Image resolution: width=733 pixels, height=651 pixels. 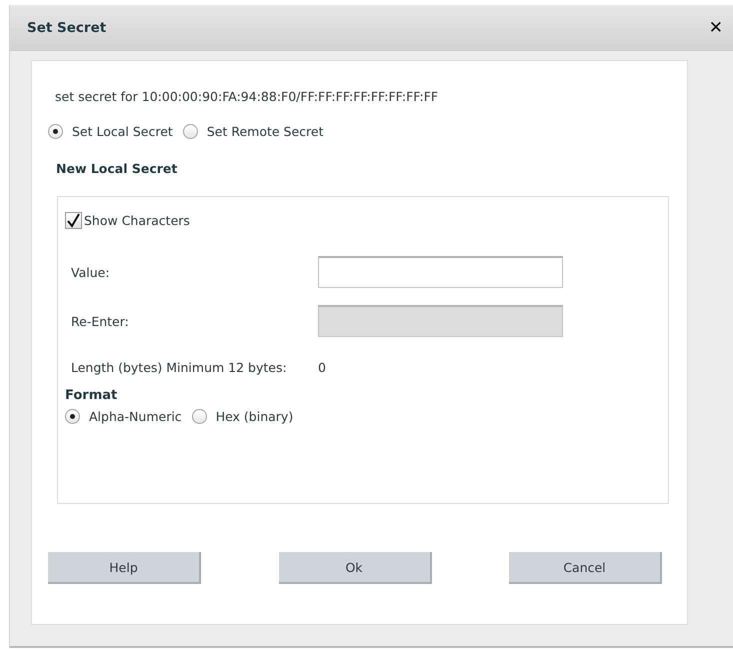 I want to click on input-field, so click(x=440, y=272).